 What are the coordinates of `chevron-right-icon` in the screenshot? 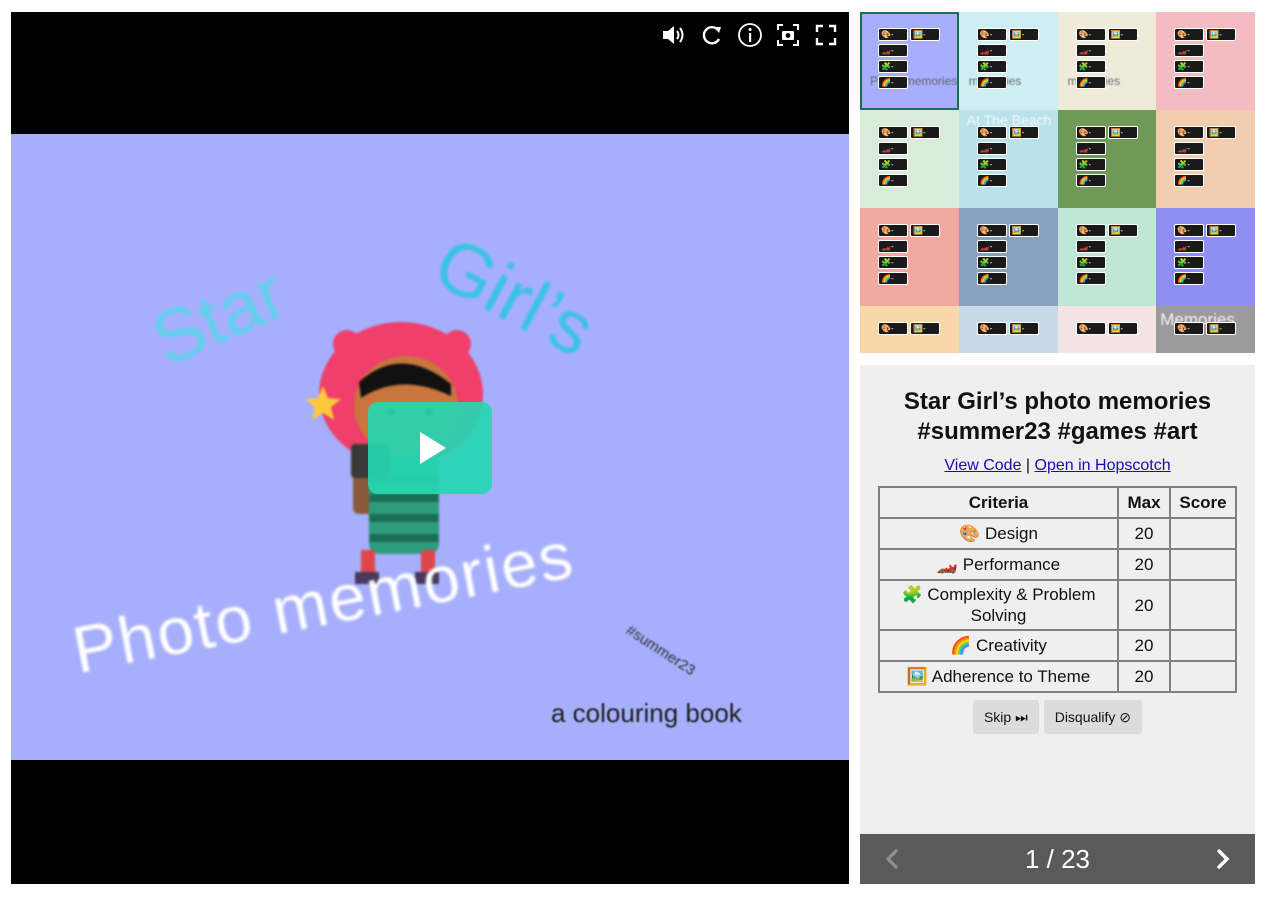 It's located at (1223, 859).